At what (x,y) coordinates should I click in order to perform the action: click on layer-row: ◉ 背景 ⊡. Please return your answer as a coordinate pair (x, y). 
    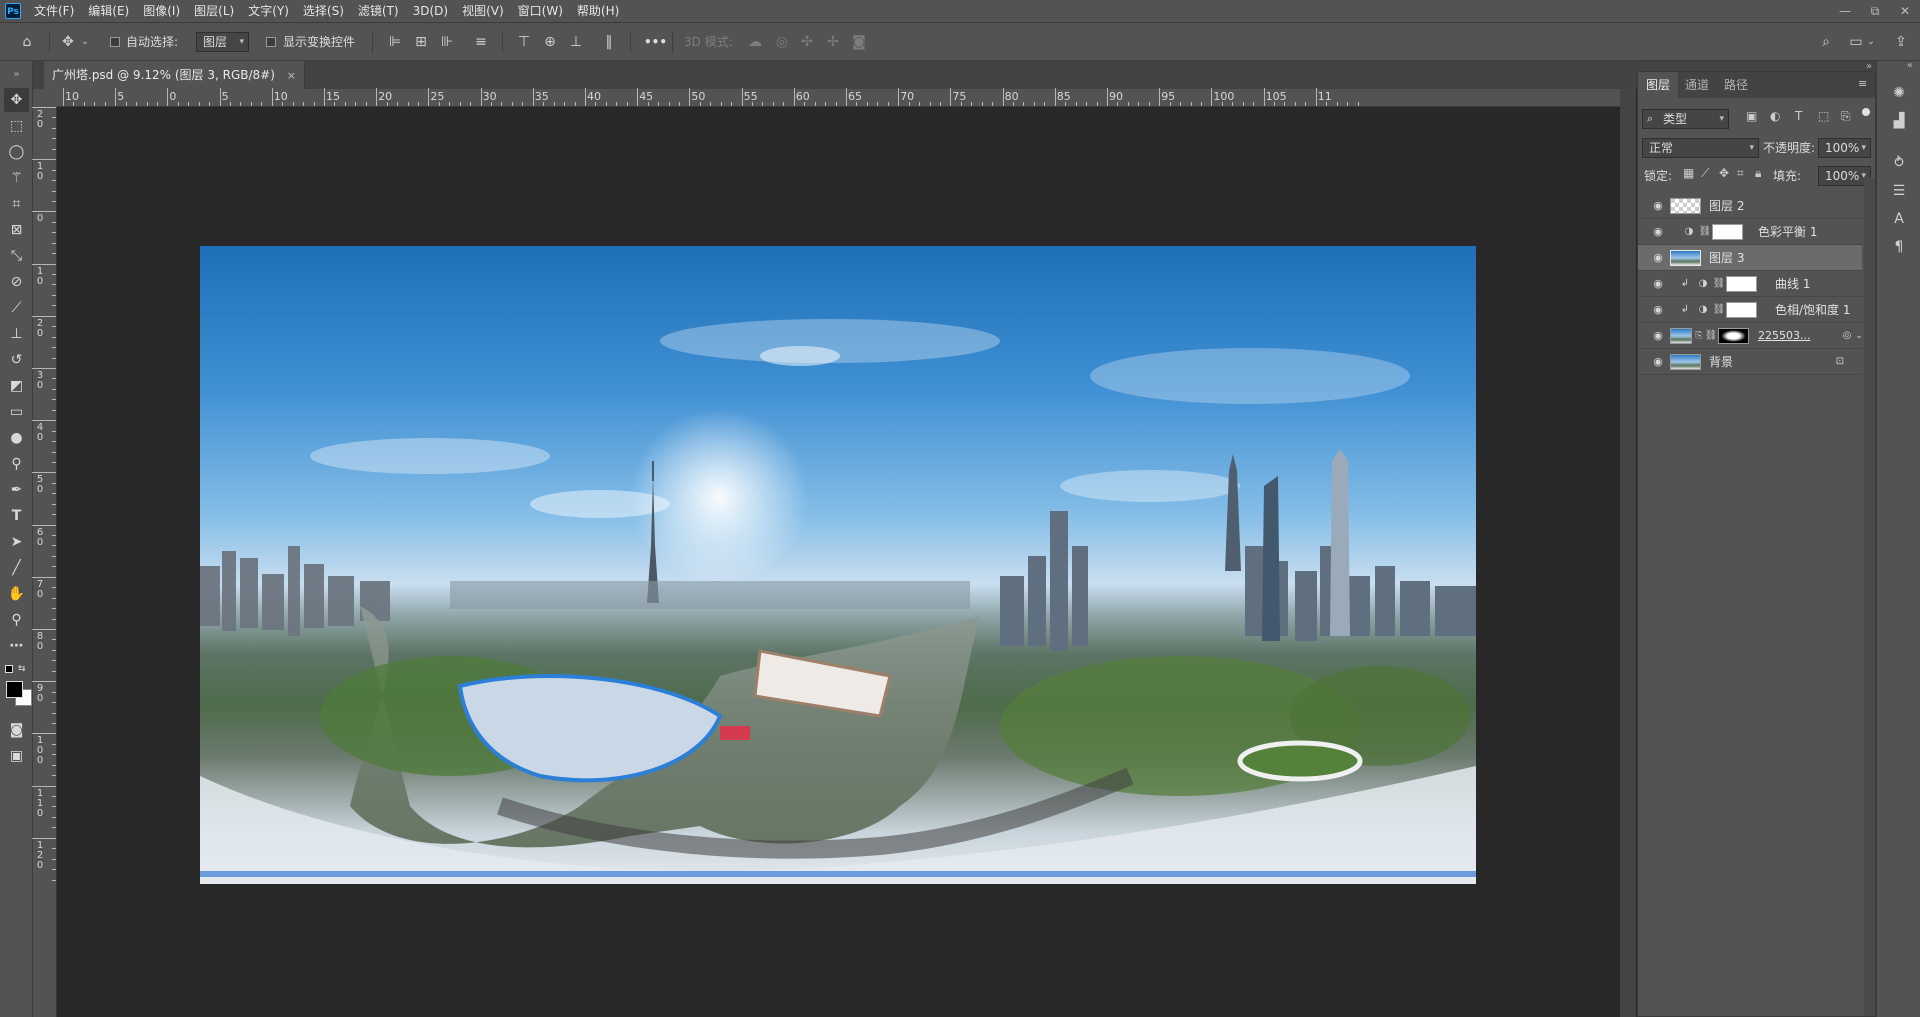
    Looking at the image, I should click on (1750, 362).